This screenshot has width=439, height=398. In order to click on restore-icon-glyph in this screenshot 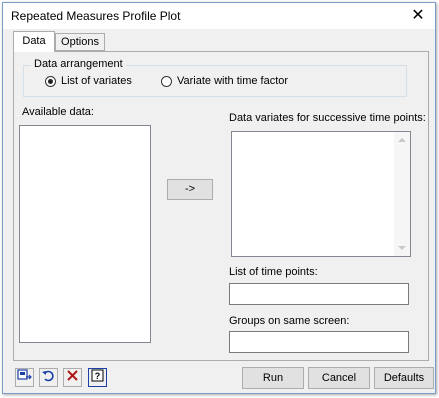, I will do `click(48, 376)`.